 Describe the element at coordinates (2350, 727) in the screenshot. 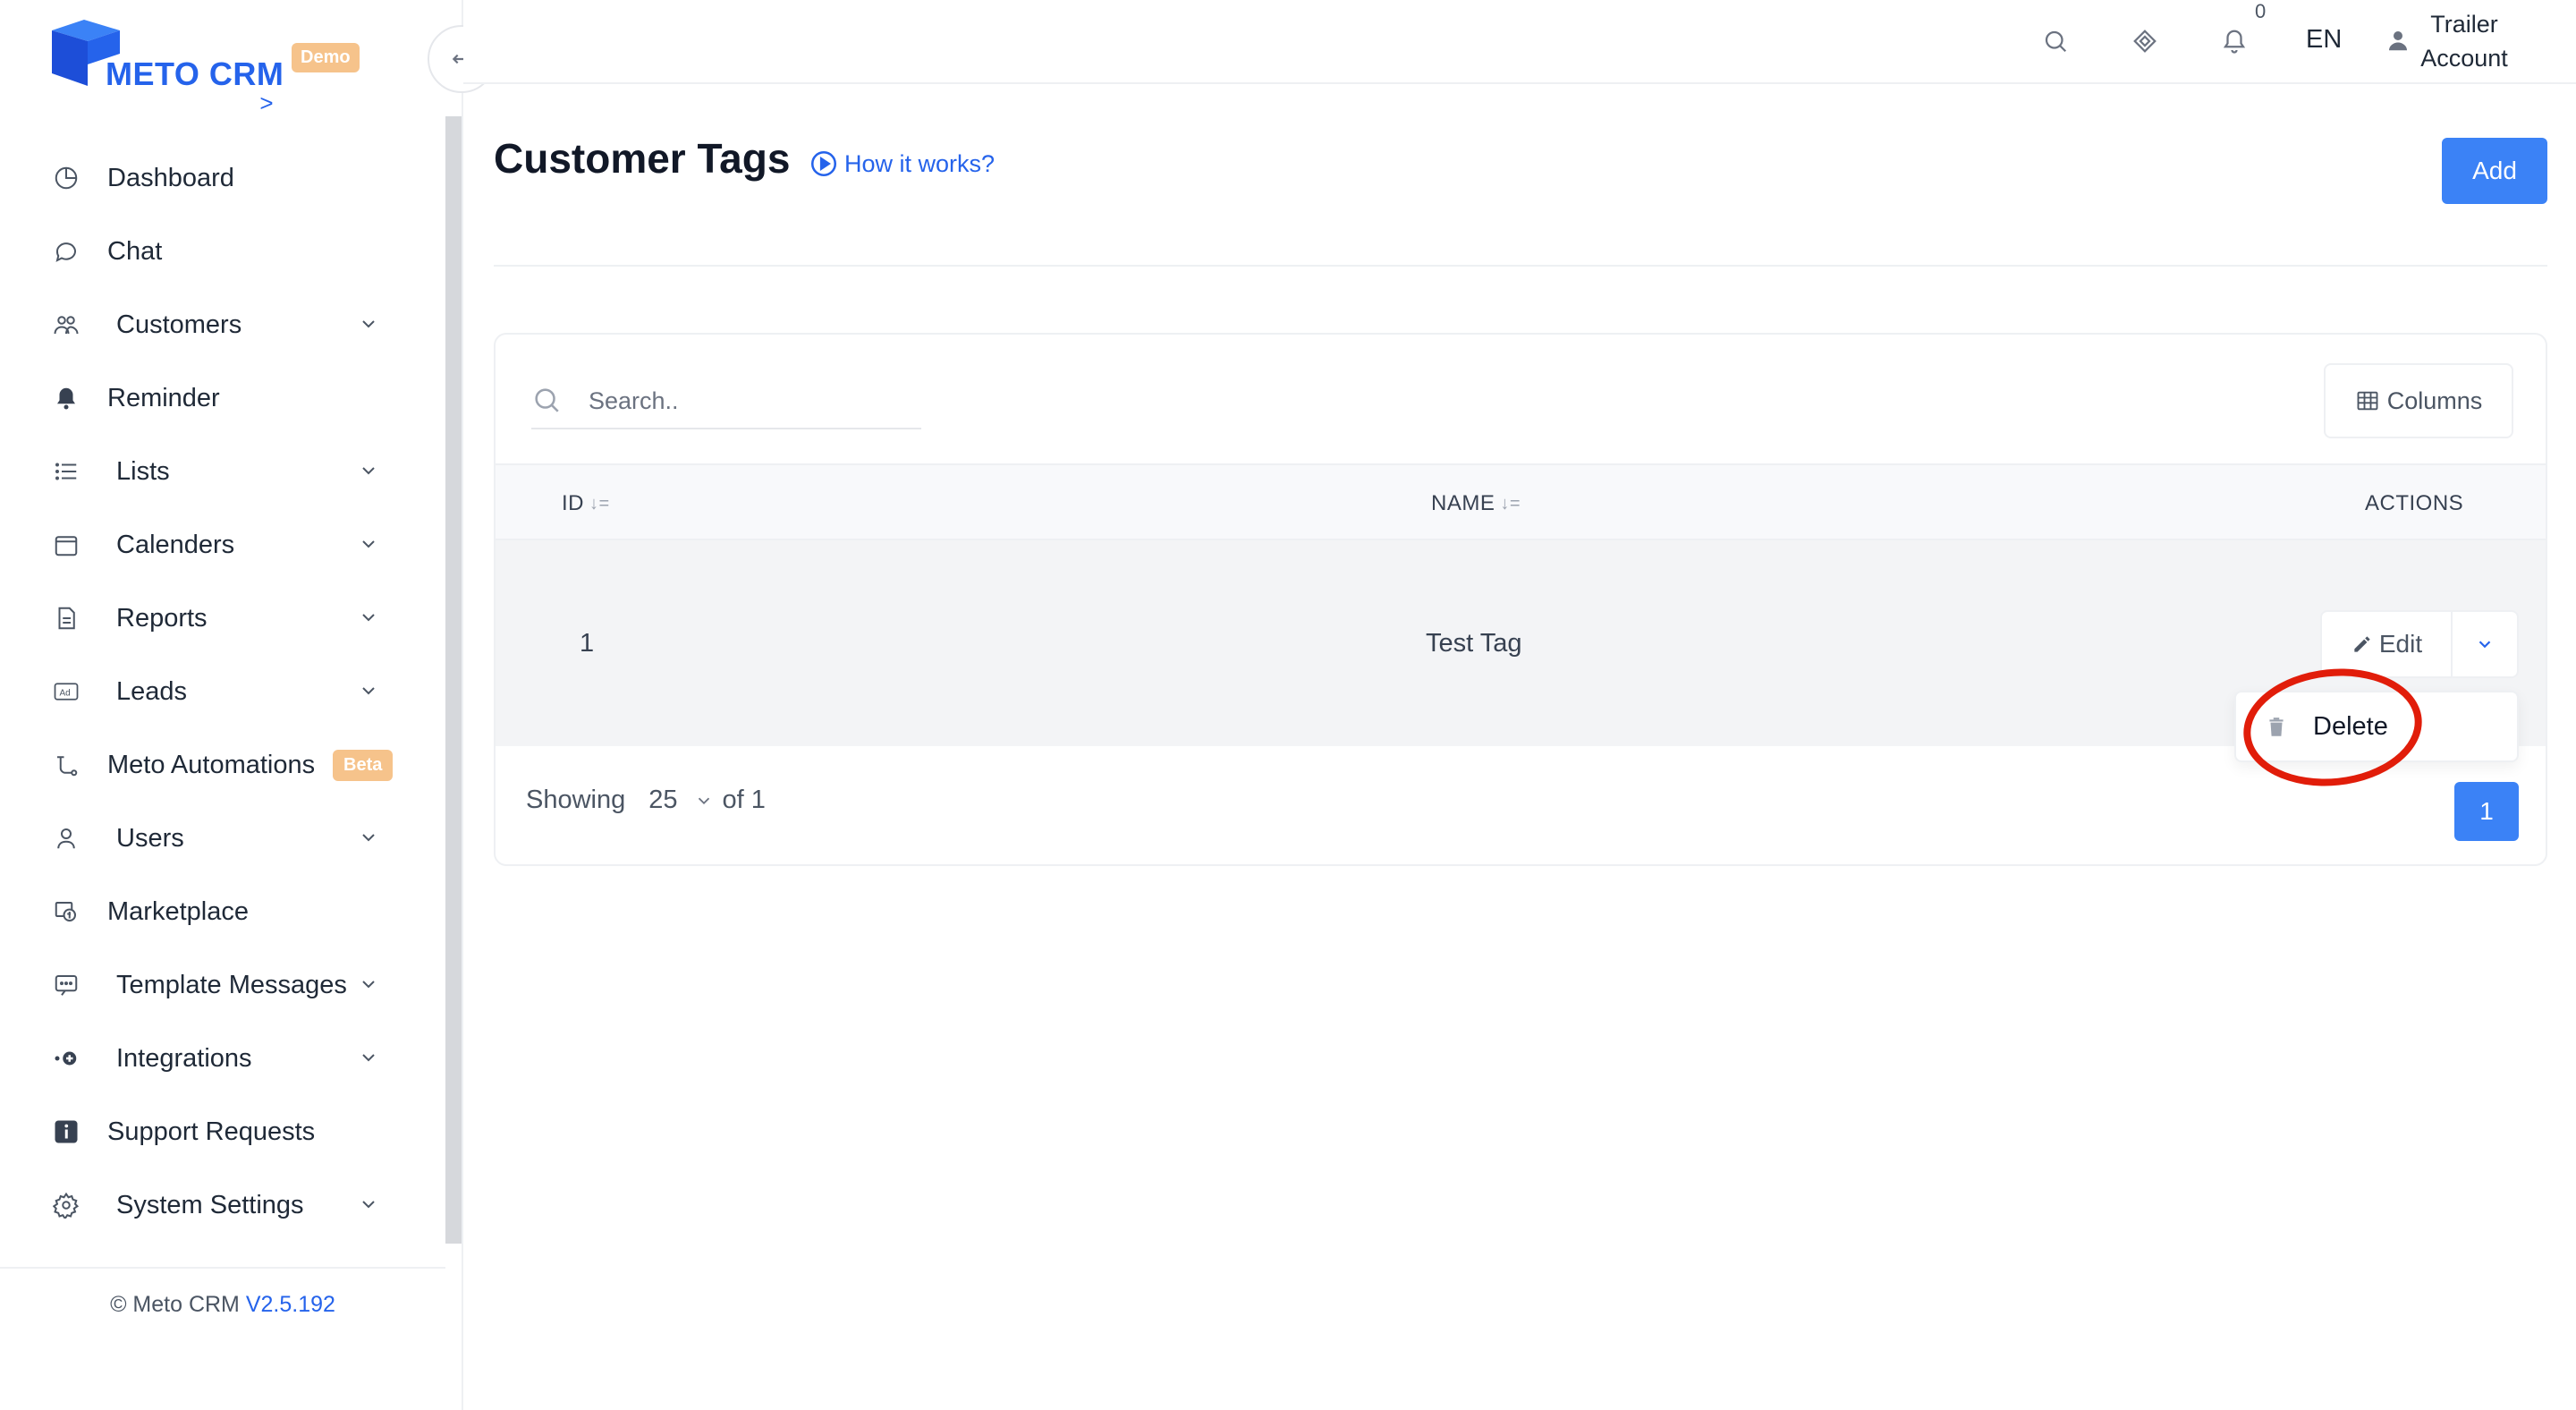

I see `delete-label: Delete` at that location.